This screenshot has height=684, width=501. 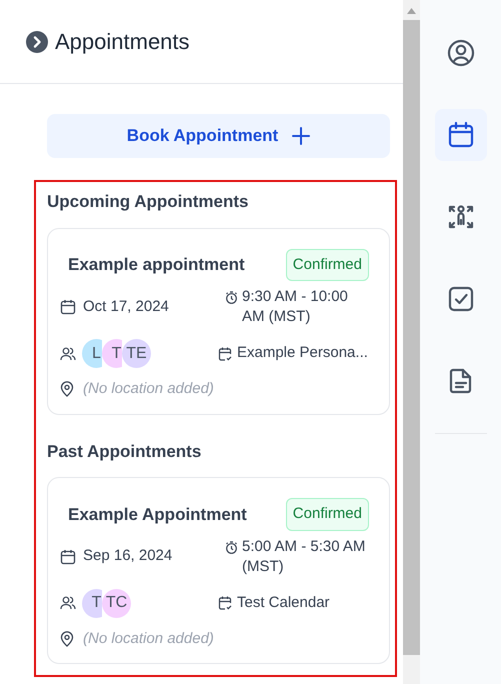 I want to click on scrollbar-thumb, so click(x=411, y=337).